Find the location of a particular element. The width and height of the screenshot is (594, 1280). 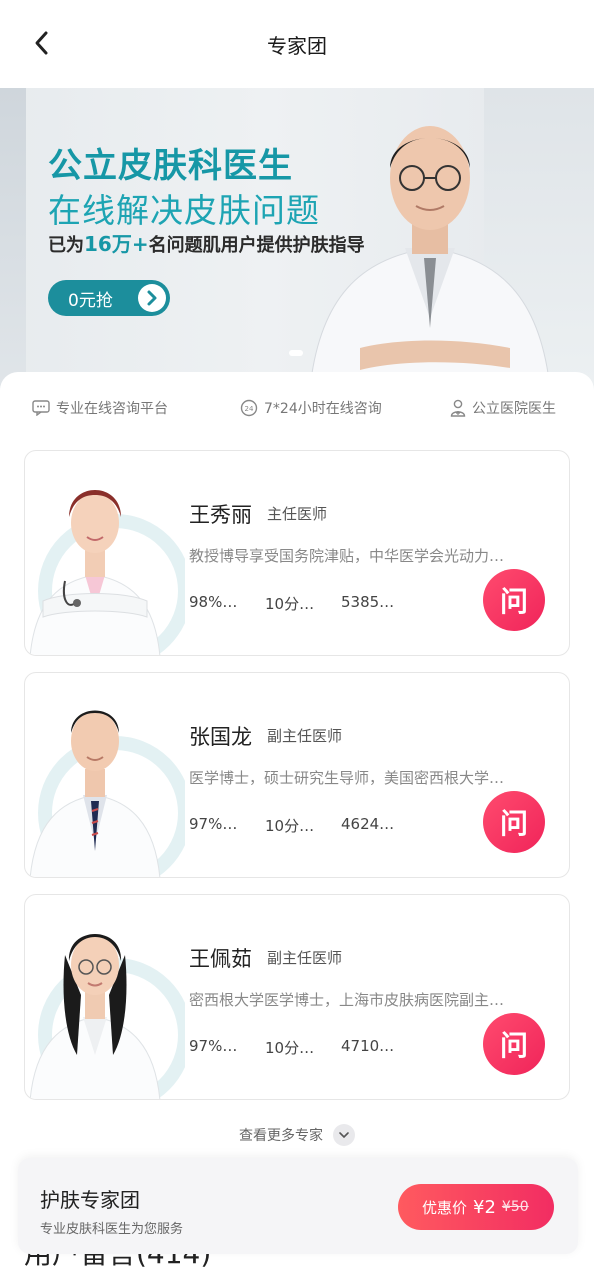

nav-bar: 专家团 is located at coordinates (297, 44).